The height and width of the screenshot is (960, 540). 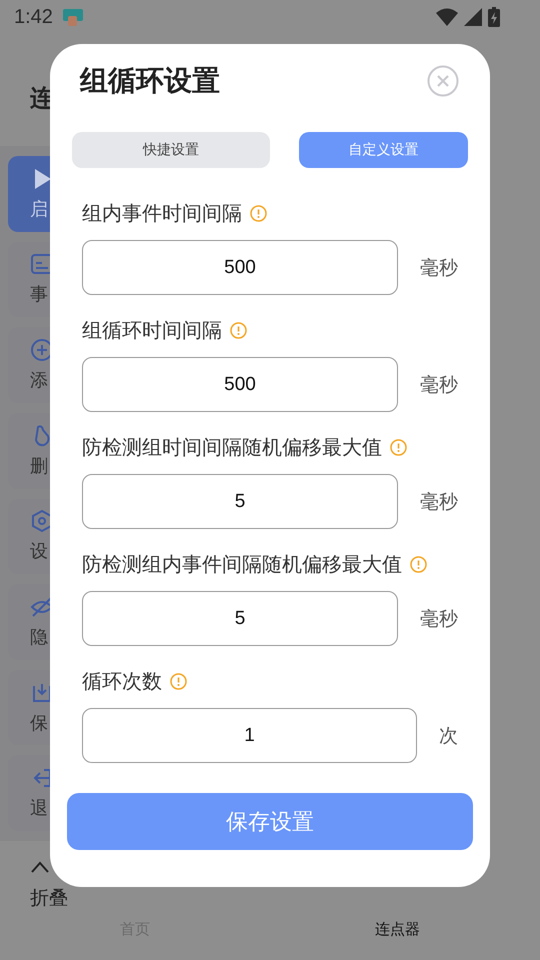 What do you see at coordinates (232, 447) in the screenshot?
I see `field-label: 防检测组时间间隔随机偏移最大值` at bounding box center [232, 447].